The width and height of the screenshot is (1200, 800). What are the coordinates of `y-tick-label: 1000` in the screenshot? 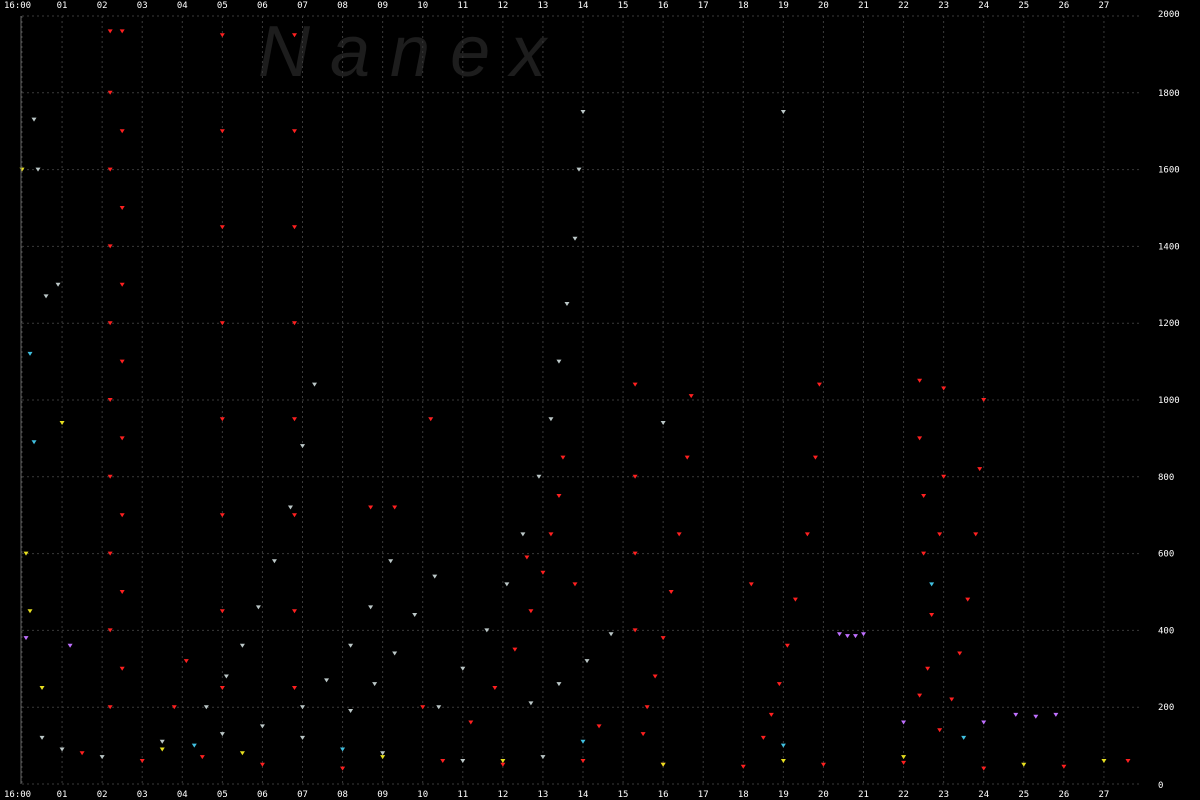 It's located at (1169, 401).